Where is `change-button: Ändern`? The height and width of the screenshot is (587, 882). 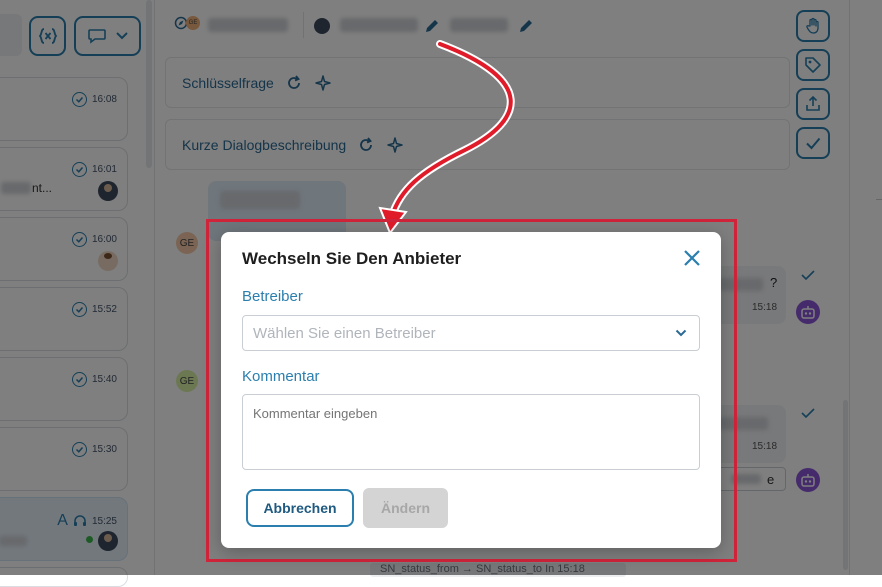 change-button: Ändern is located at coordinates (405, 508).